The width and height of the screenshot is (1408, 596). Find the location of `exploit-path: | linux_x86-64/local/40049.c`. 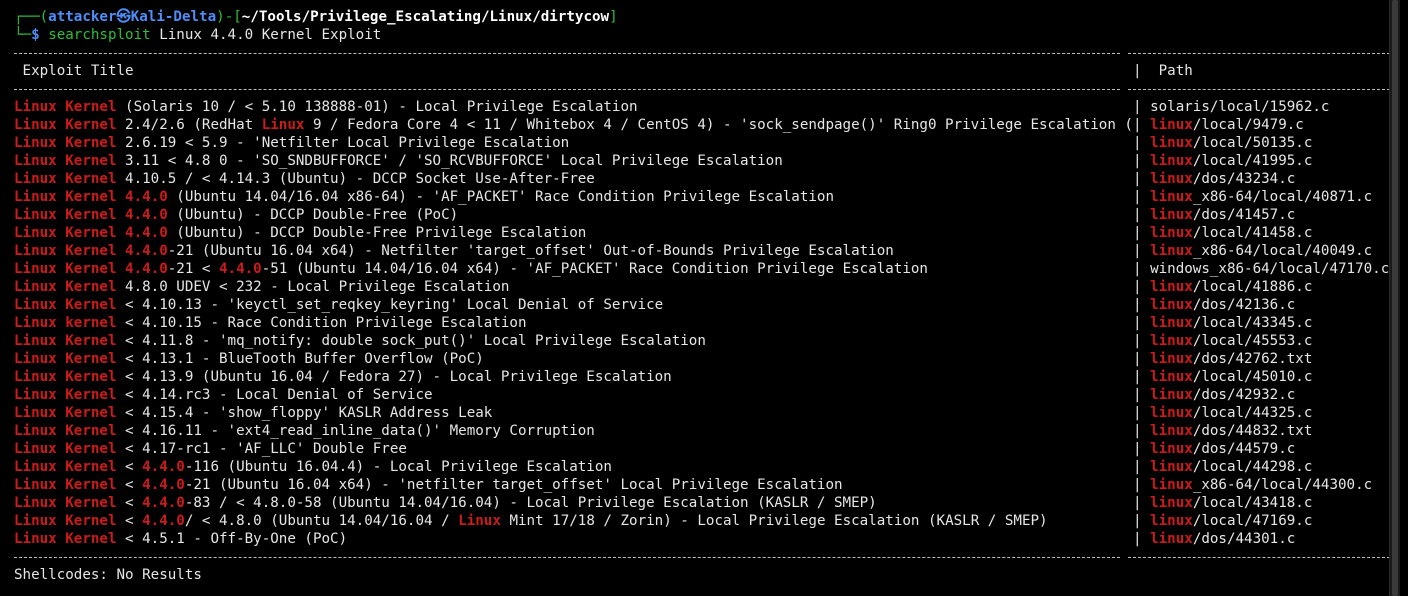

exploit-path: | linux_x86-64/local/40049.c is located at coordinates (1261, 251).